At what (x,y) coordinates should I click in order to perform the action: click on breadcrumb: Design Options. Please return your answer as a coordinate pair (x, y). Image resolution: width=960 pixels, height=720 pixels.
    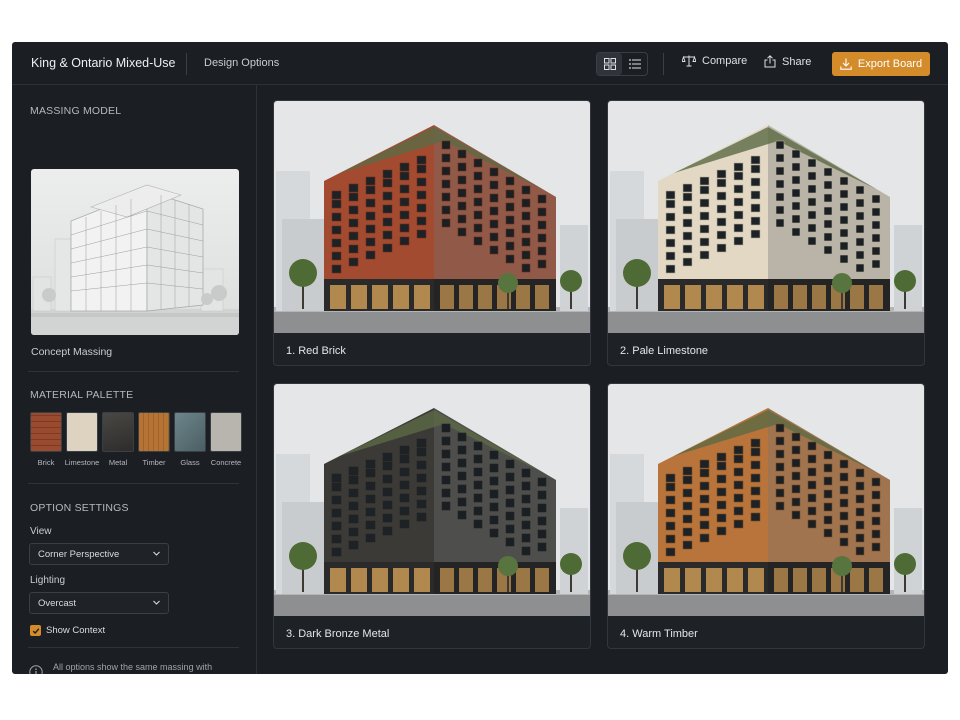
    Looking at the image, I should click on (241, 63).